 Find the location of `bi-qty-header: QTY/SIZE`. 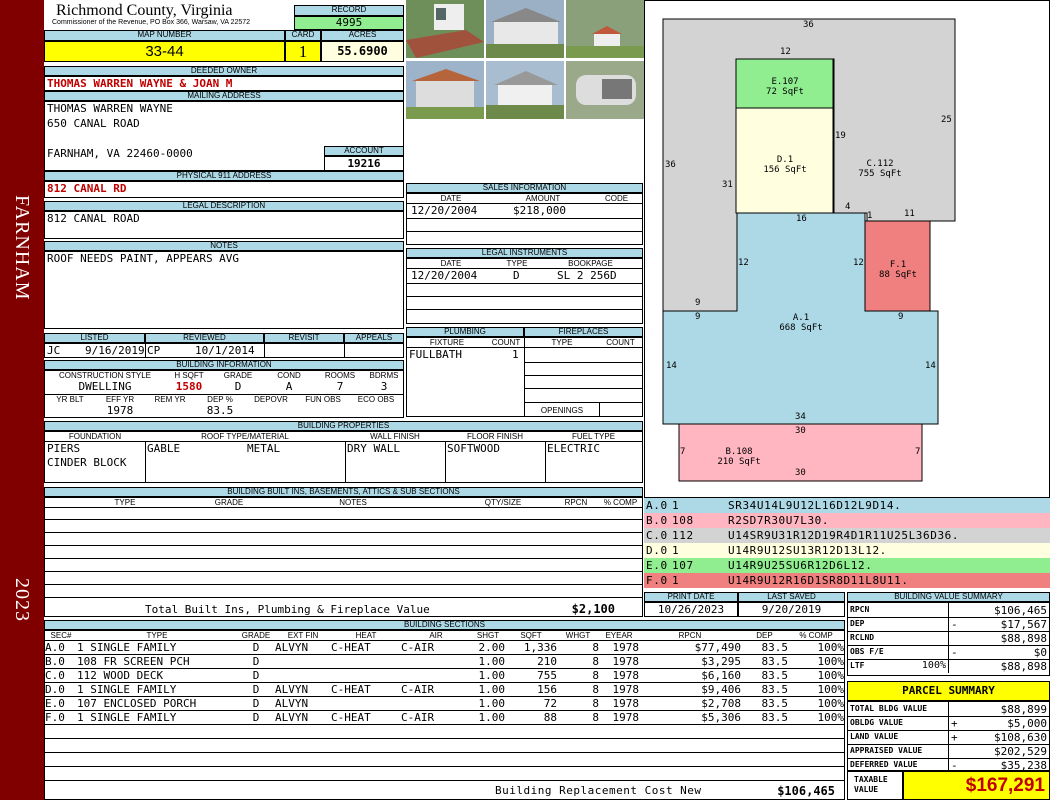

bi-qty-header: QTY/SIZE is located at coordinates (503, 502).